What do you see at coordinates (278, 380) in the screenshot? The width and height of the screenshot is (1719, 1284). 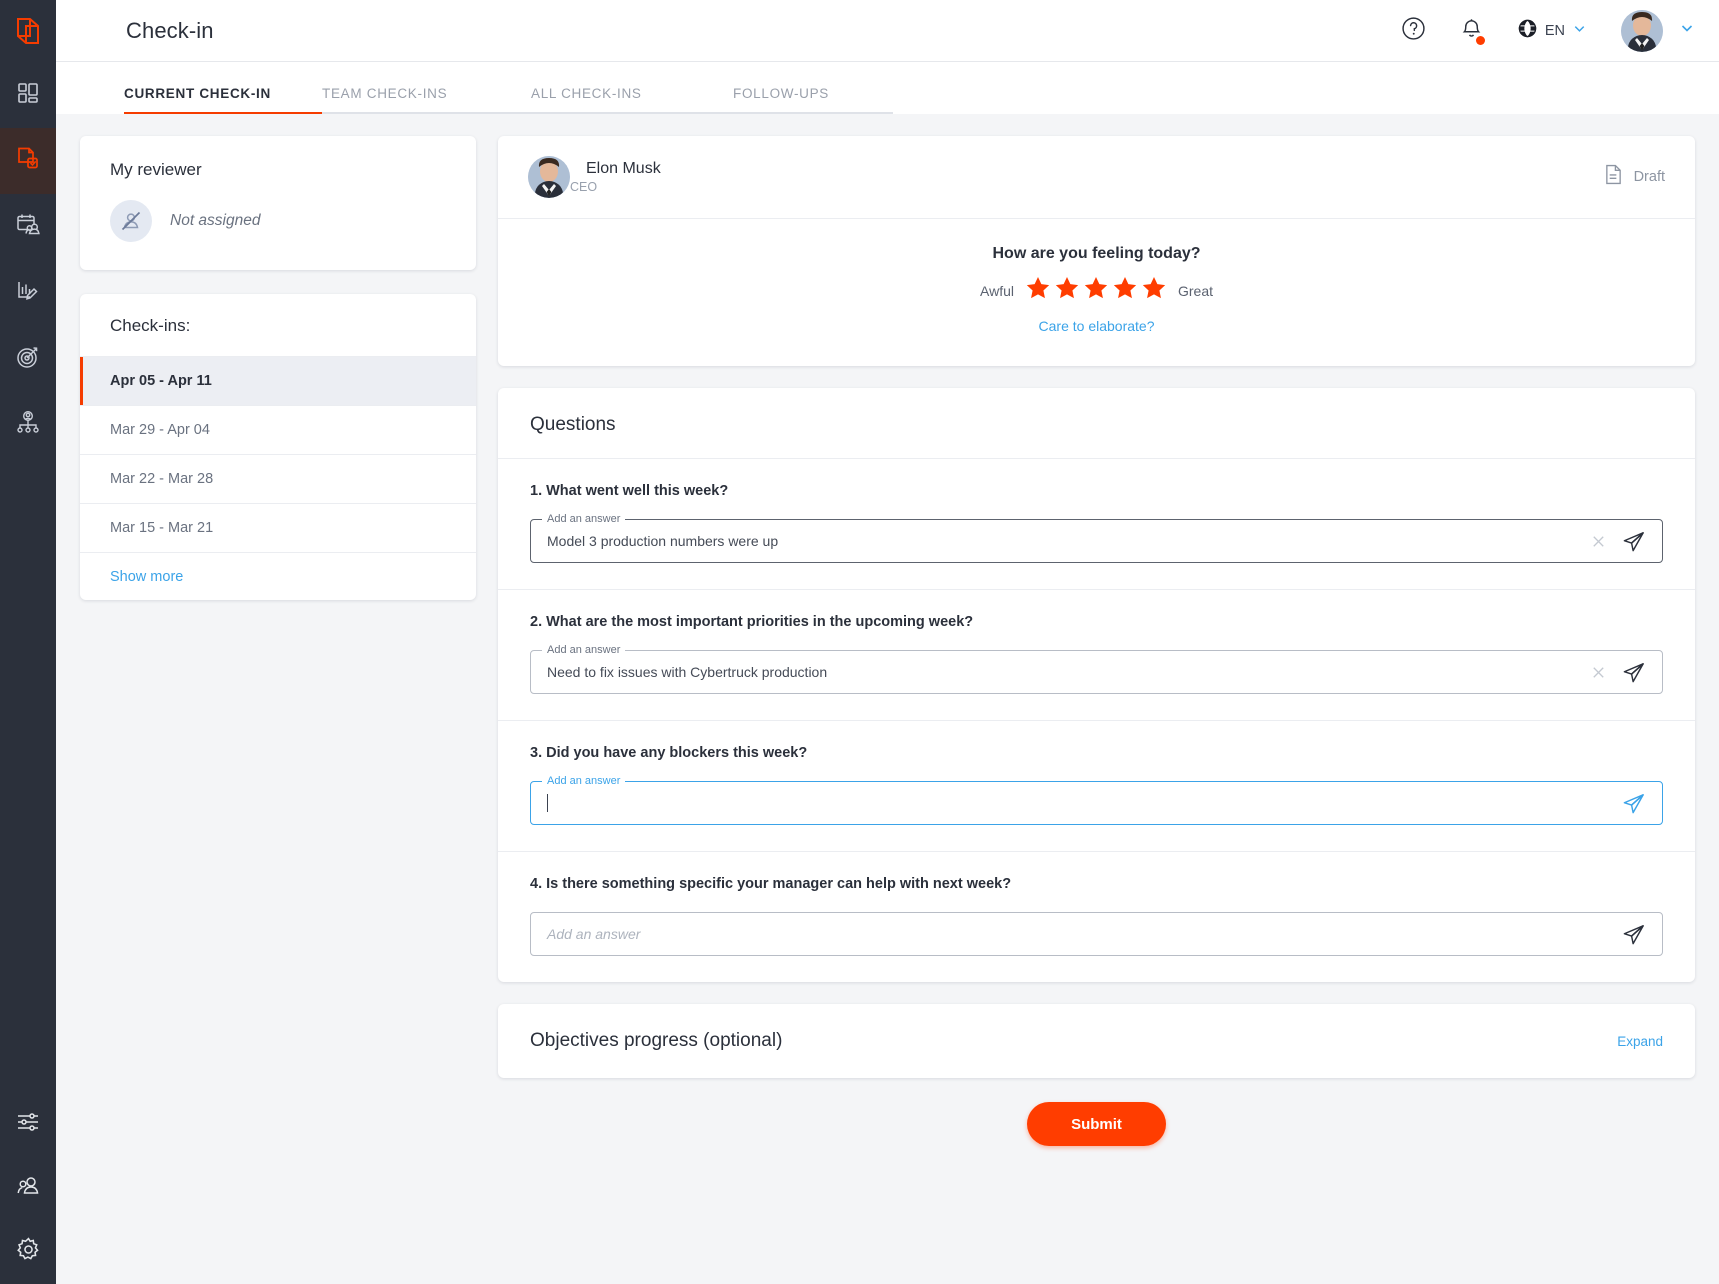 I see `list-item: Apr 05 - Apr 11` at bounding box center [278, 380].